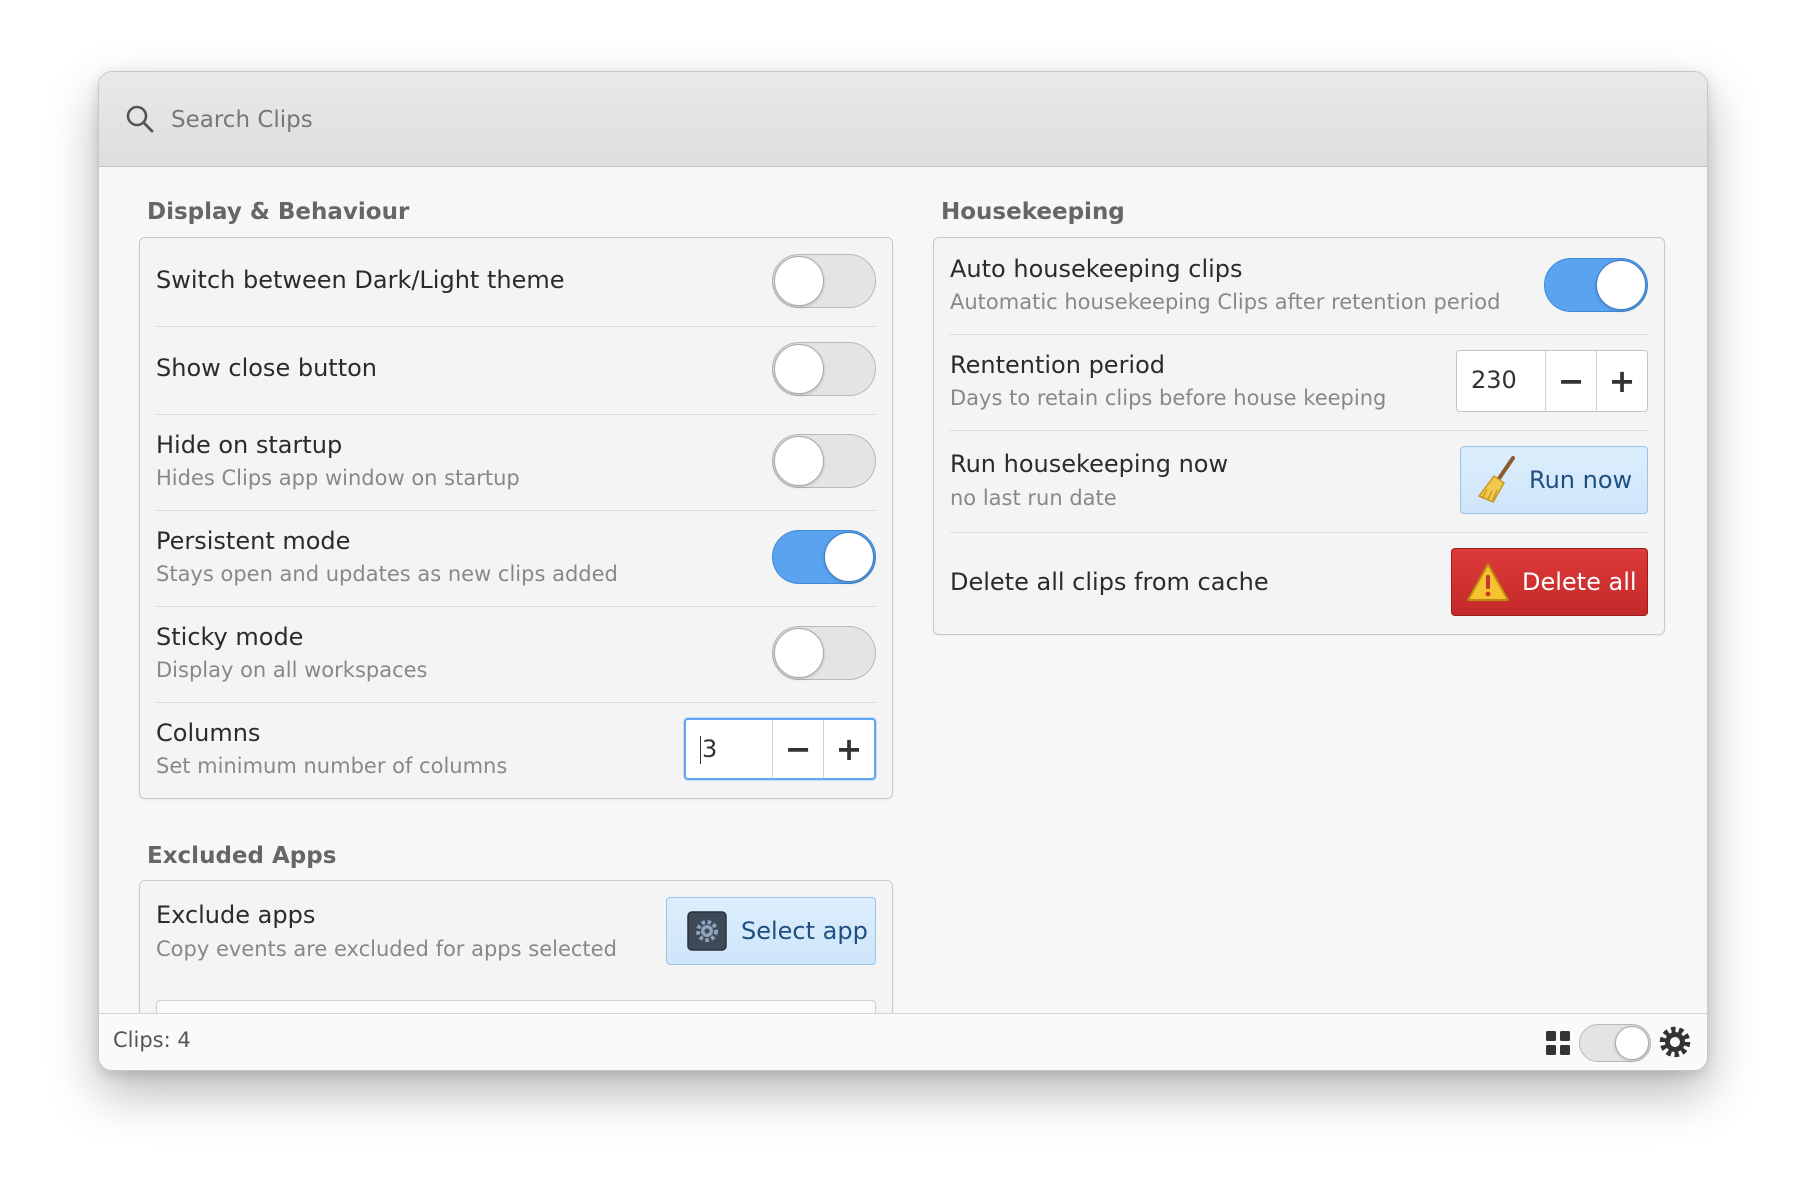 Image resolution: width=1796 pixels, height=1188 pixels. I want to click on row-title: Rentention period, so click(1058, 365).